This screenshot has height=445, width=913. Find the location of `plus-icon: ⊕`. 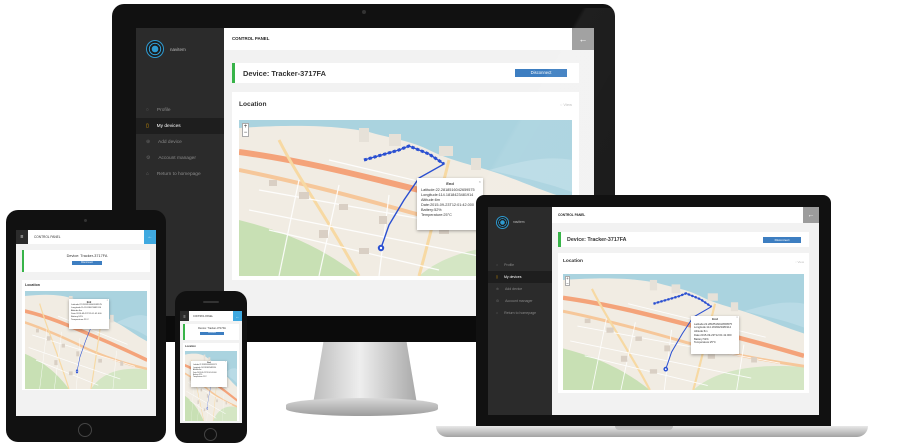

plus-icon: ⊕ is located at coordinates (148, 142).